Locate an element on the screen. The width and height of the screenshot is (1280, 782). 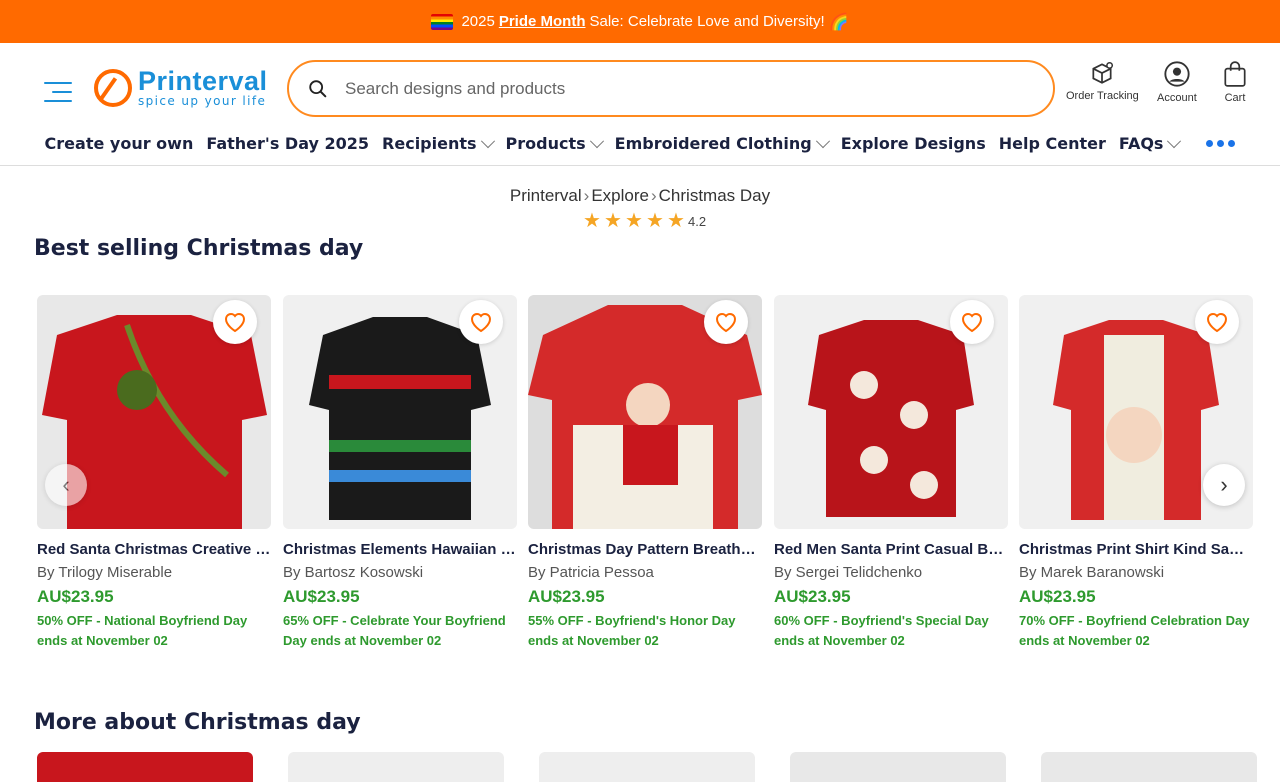
promo-link: Pride Month is located at coordinates (542, 21).